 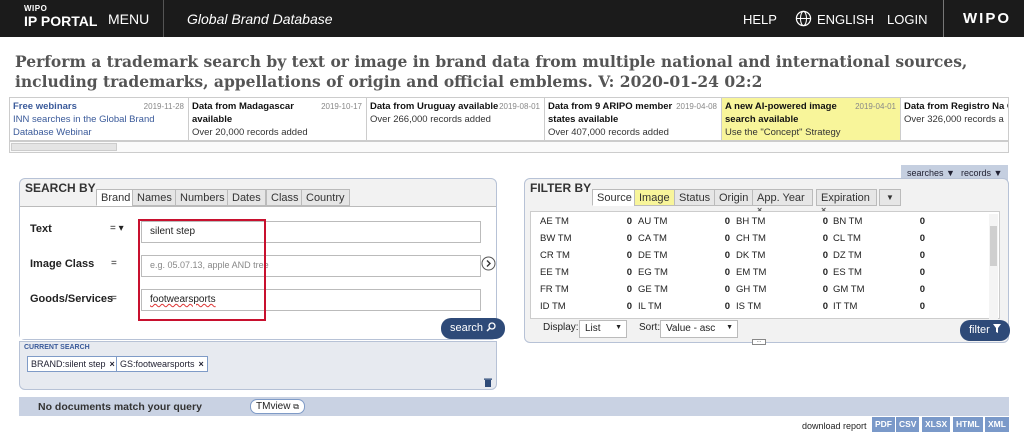 What do you see at coordinates (879, 306) in the screenshot?
I see `filter-value-cell: IT TM 0` at bounding box center [879, 306].